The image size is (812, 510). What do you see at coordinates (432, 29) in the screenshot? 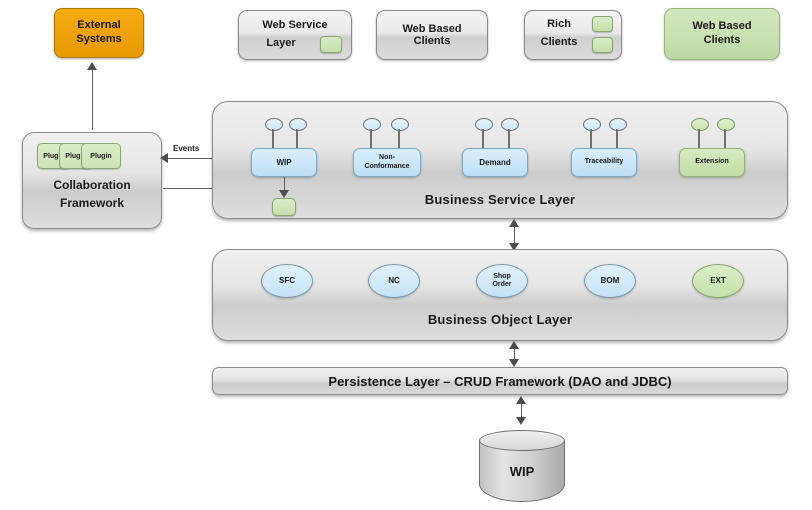
I see `web-based-clients-grey-label-line1: Web Based` at bounding box center [432, 29].